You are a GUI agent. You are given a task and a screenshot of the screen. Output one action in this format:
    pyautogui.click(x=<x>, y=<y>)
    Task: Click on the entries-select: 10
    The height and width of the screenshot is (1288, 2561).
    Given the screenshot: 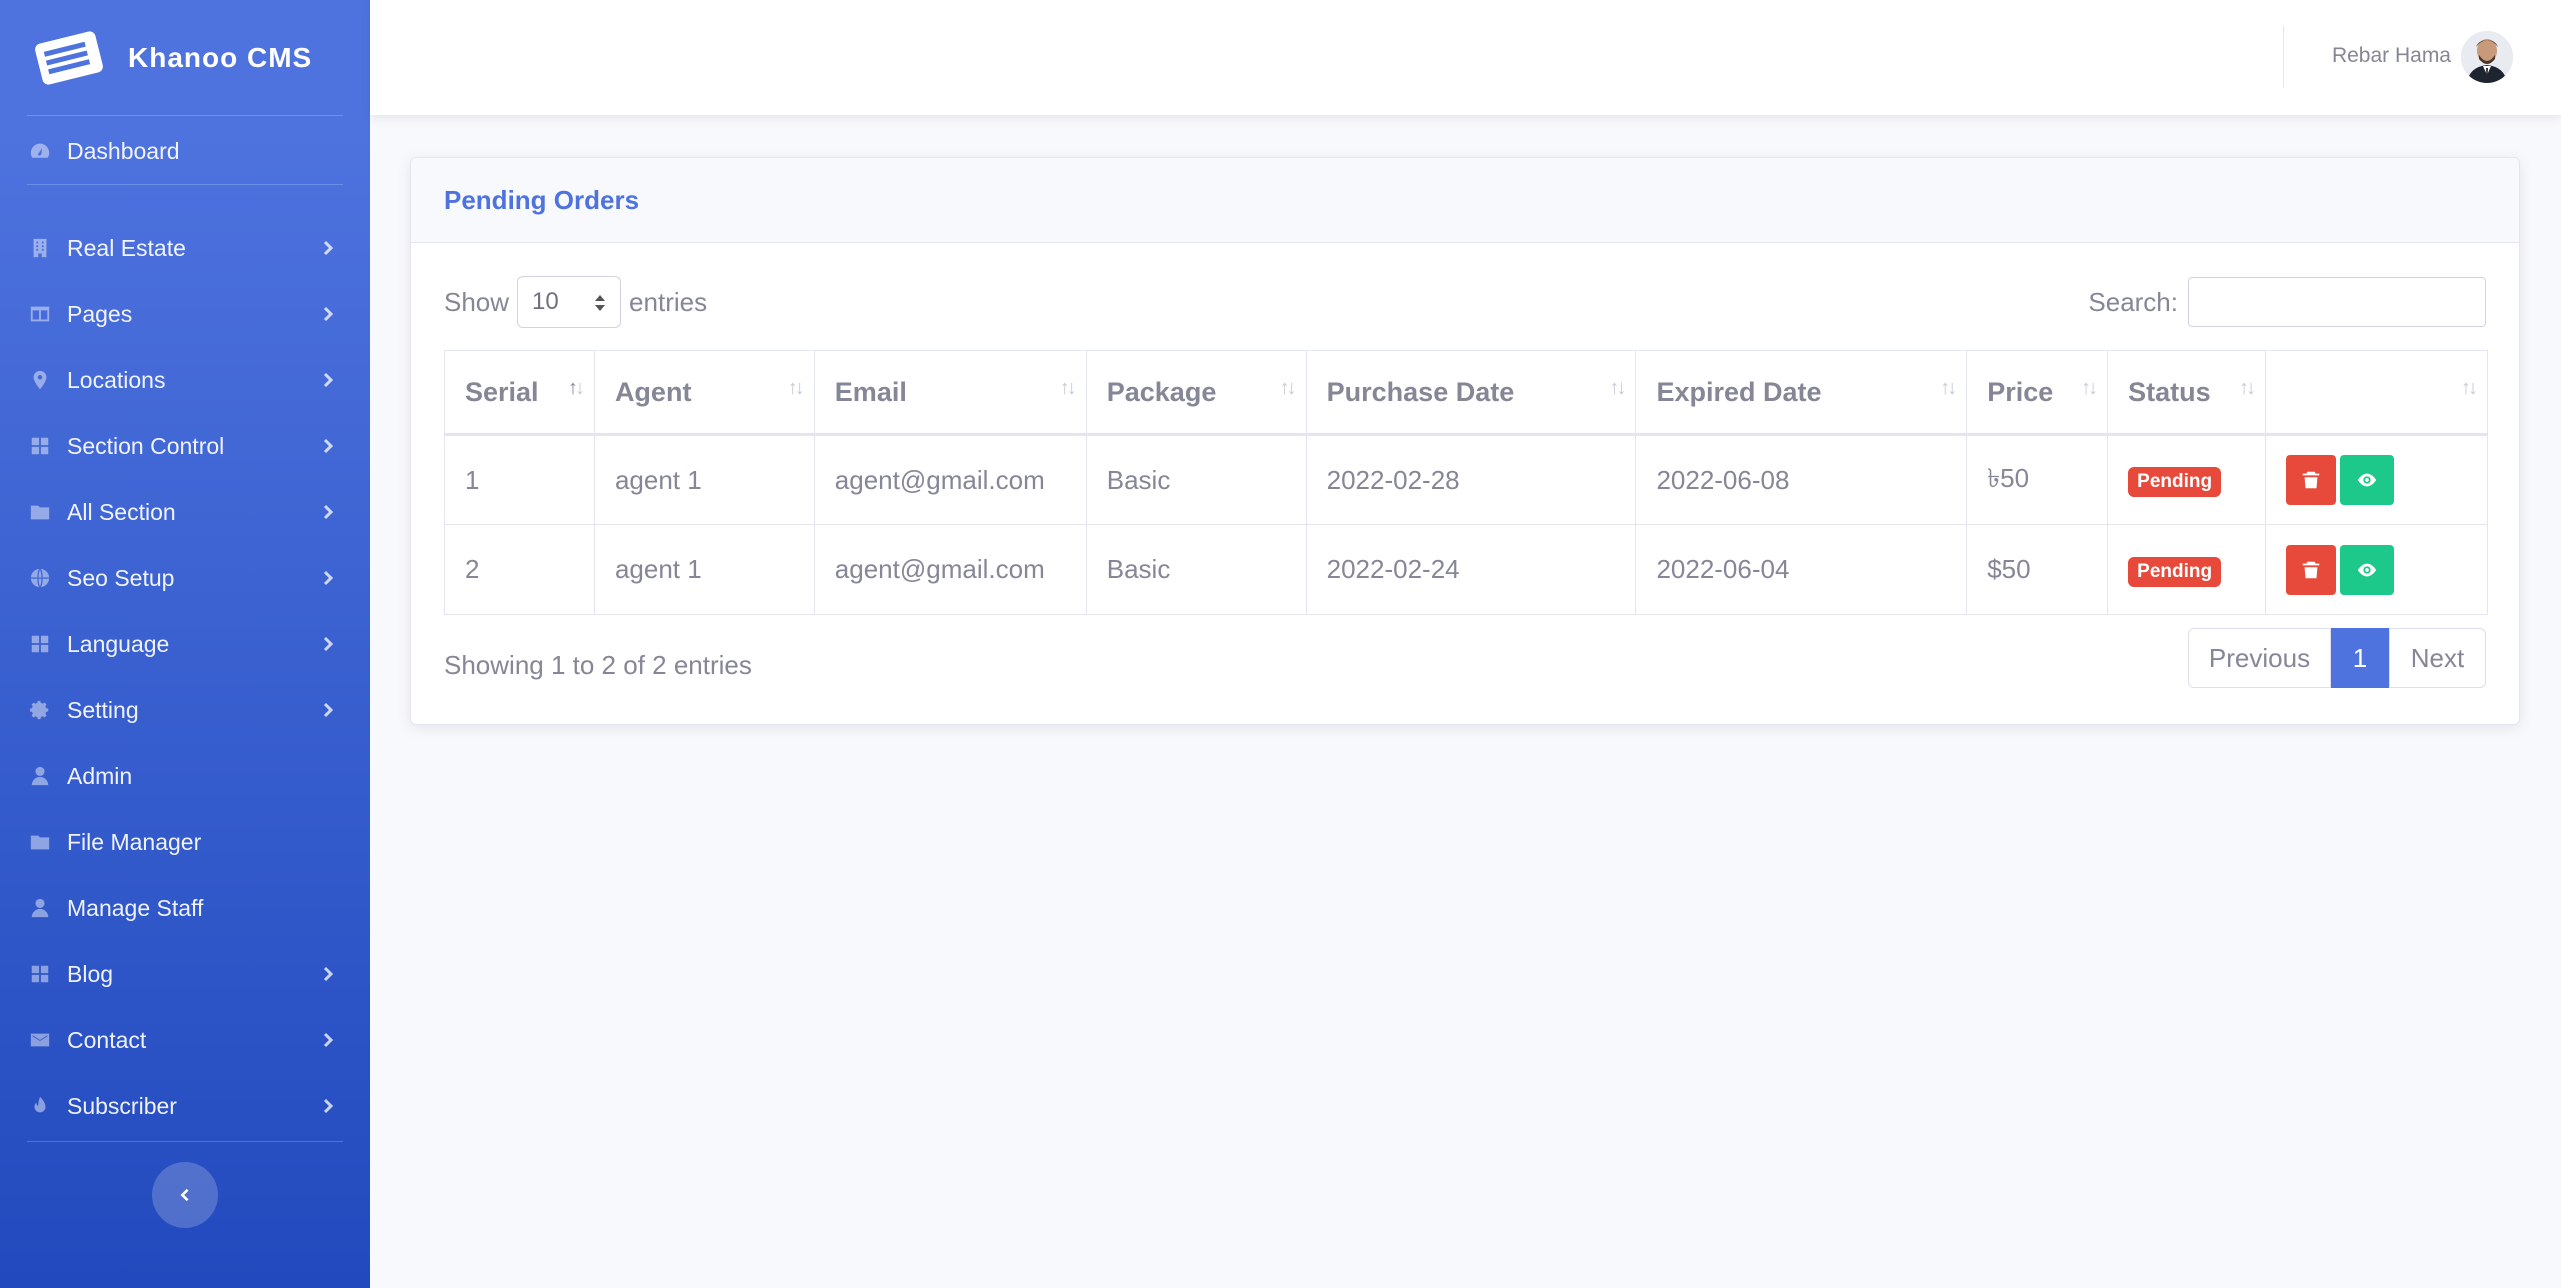 What is the action you would take?
    pyautogui.click(x=569, y=302)
    